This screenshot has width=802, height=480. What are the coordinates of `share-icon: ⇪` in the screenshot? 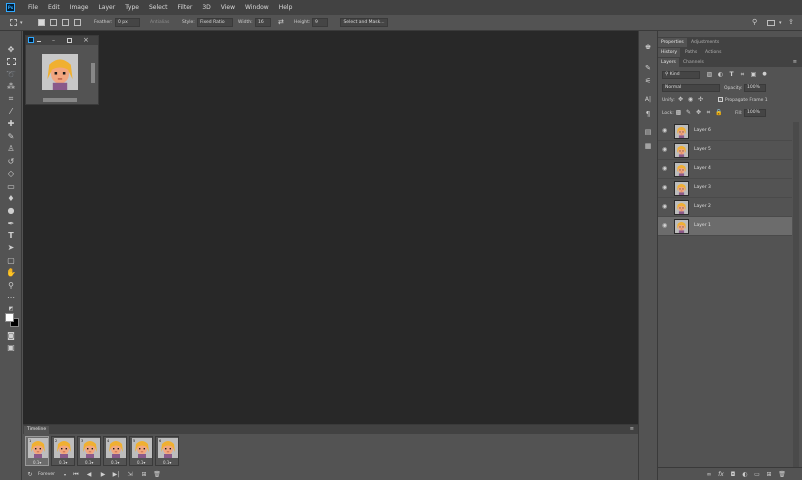 It's located at (791, 22).